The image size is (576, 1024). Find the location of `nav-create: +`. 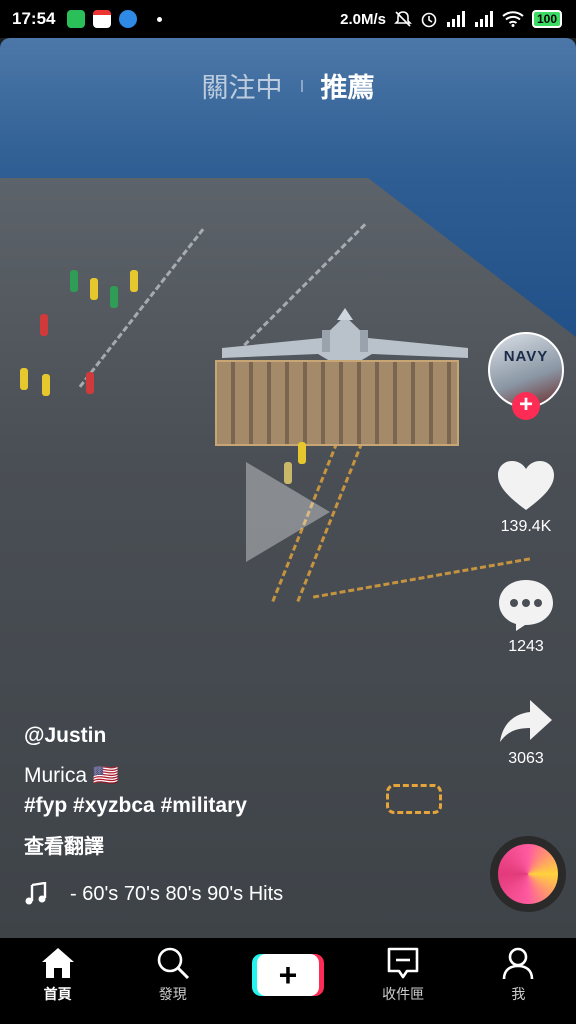

nav-create: + is located at coordinates (288, 971).